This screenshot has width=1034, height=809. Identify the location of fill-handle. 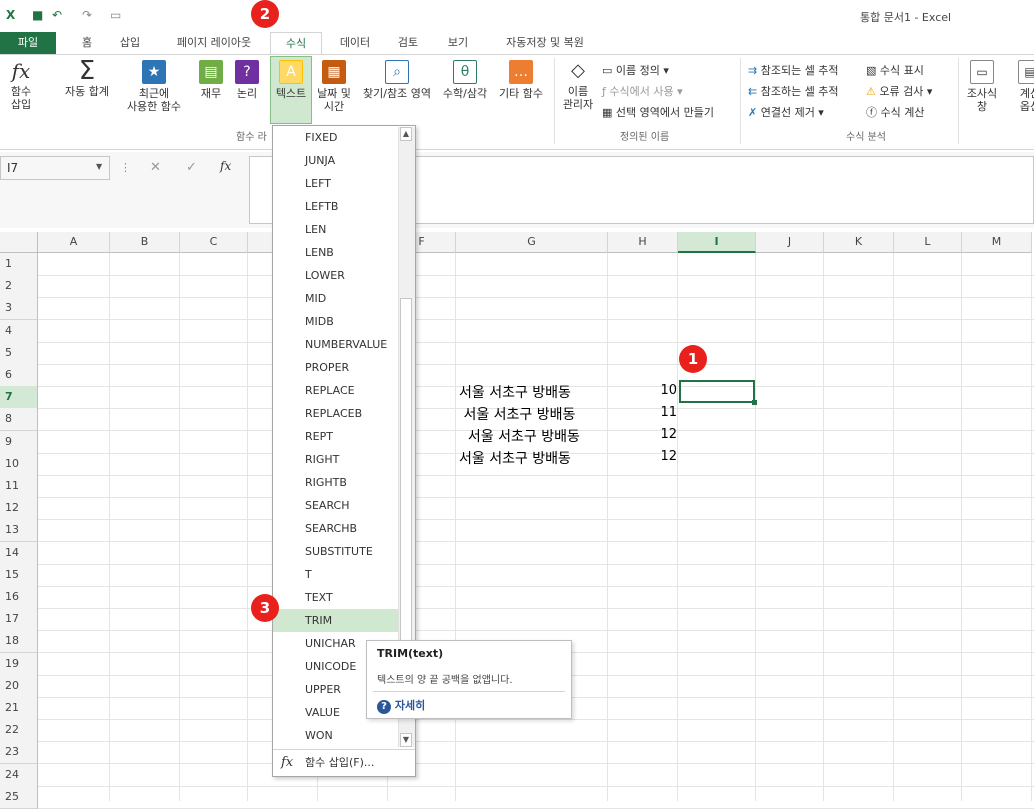
(754, 402).